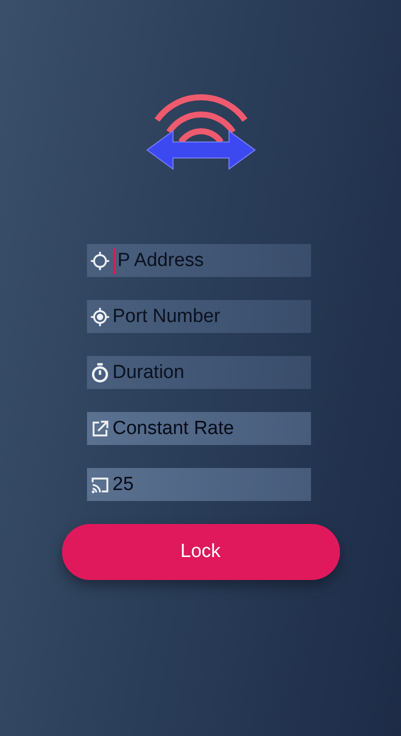  I want to click on target-icon, so click(99, 317).